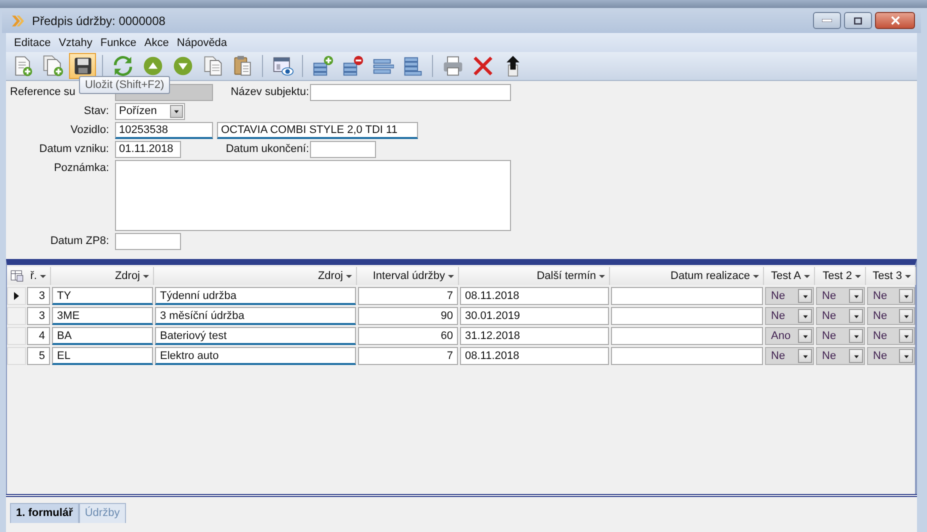 The image size is (927, 532). What do you see at coordinates (89, 130) in the screenshot?
I see `field-label: Vozidlo:` at bounding box center [89, 130].